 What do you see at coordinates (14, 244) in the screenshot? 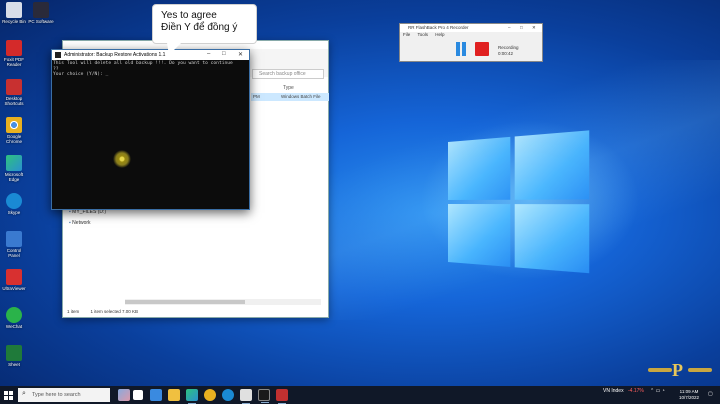
I see `control-panel-icon: Control Panel` at bounding box center [14, 244].